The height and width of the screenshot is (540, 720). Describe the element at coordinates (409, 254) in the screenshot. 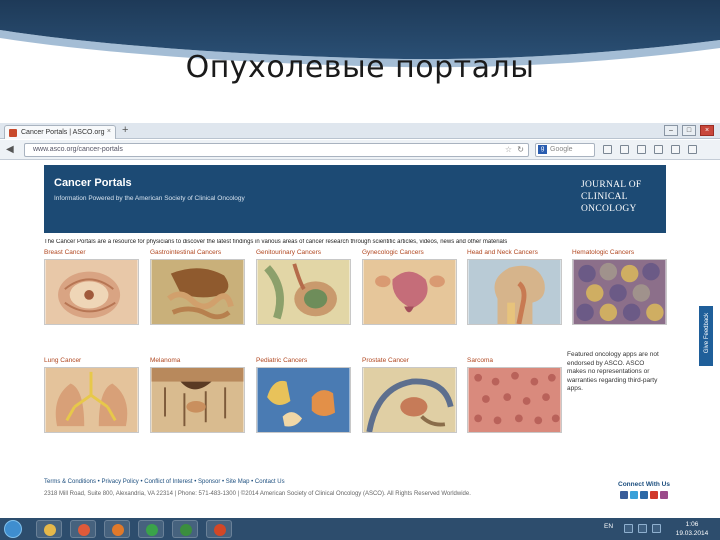

I see `portal-label: Gynecologic Cancers` at that location.